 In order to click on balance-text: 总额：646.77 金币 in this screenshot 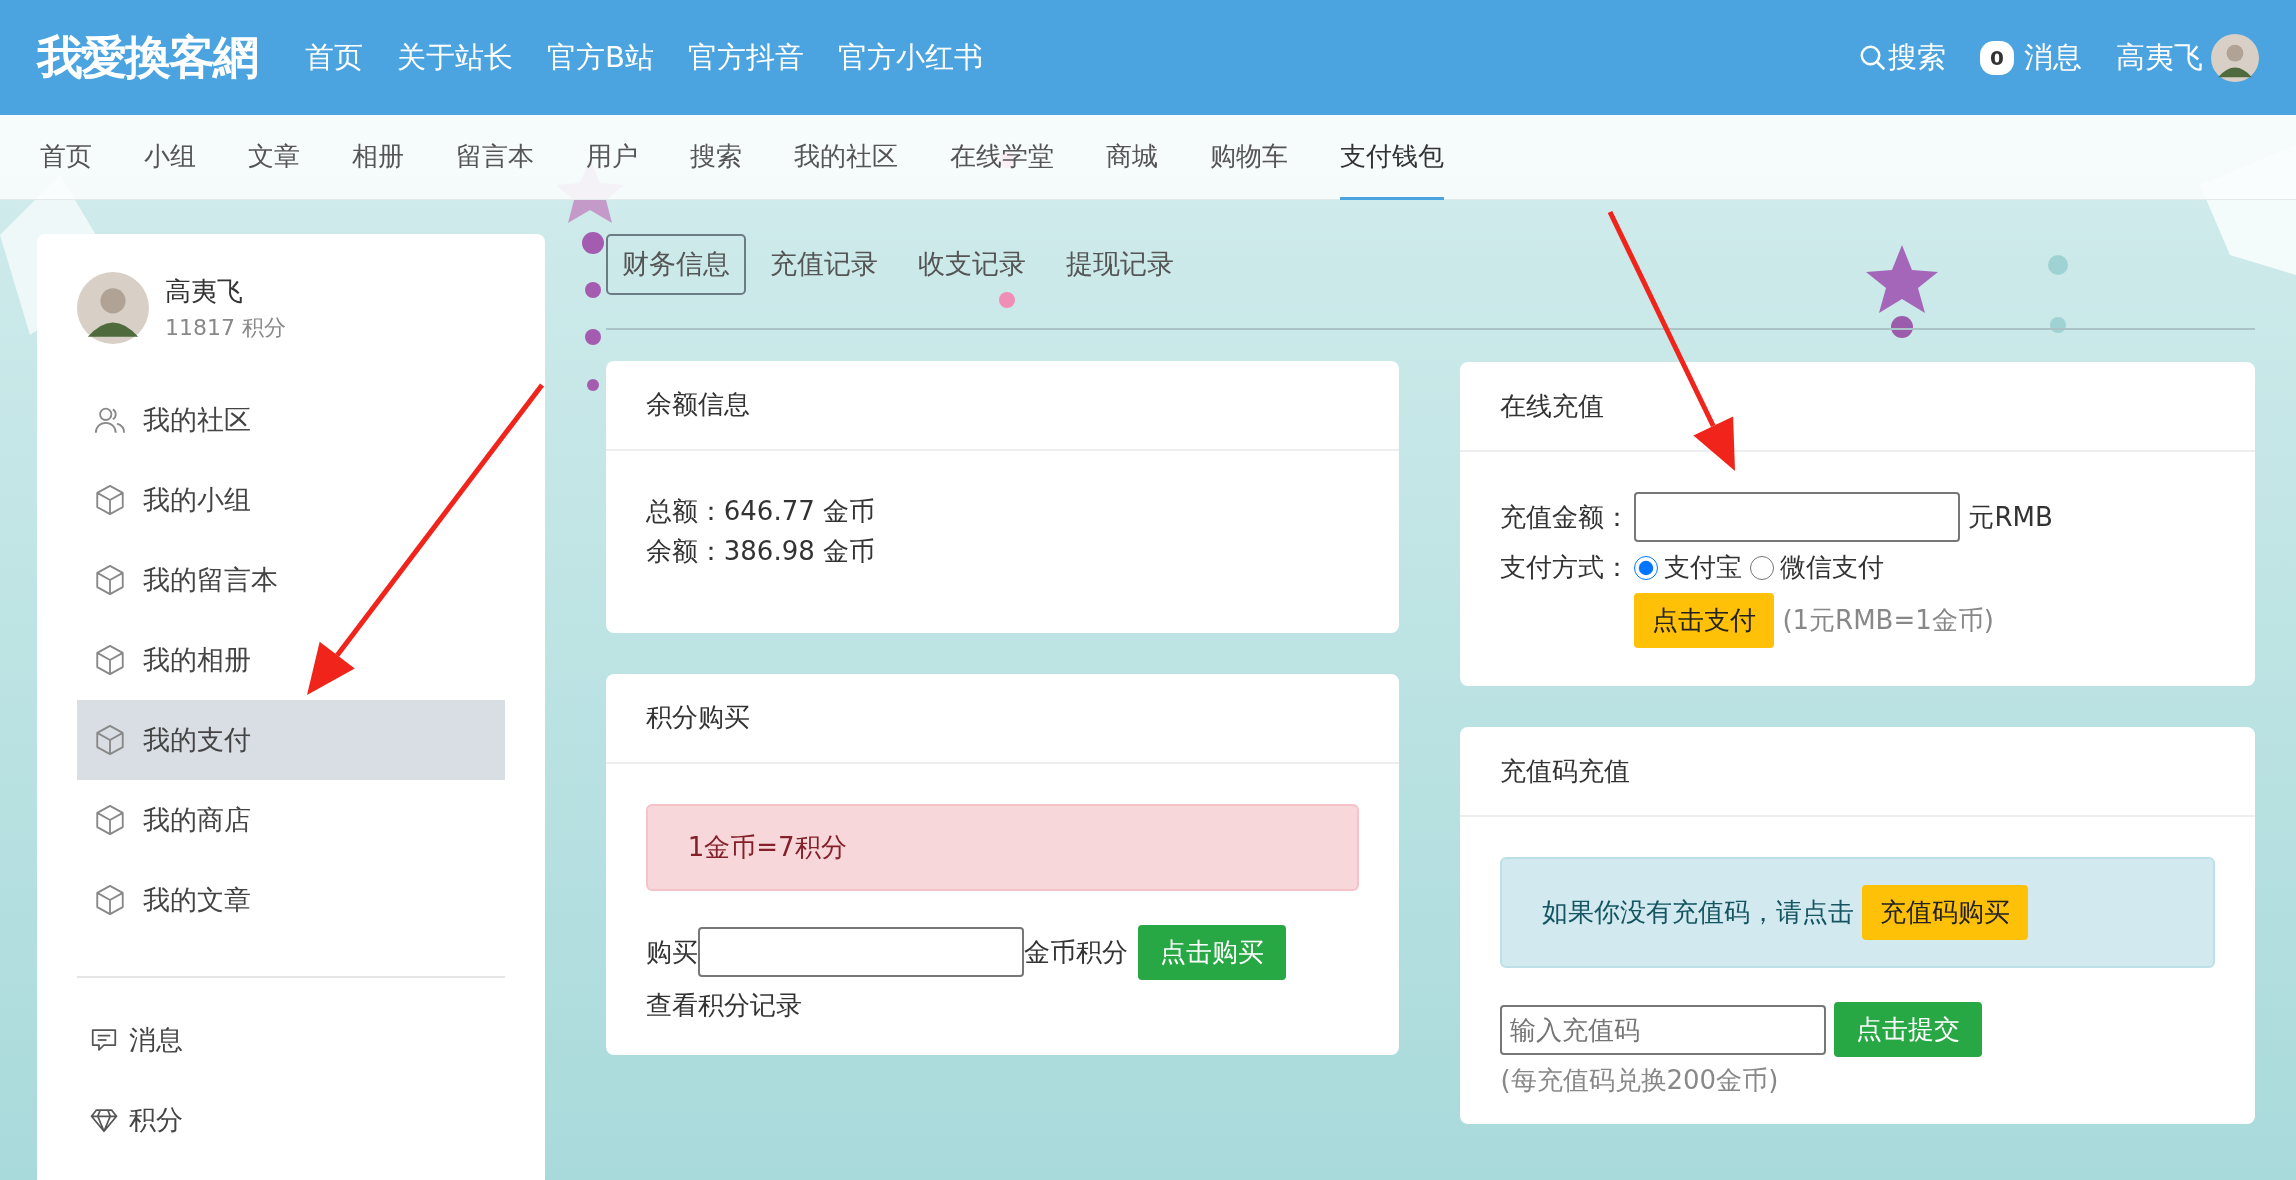, I will do `click(761, 511)`.